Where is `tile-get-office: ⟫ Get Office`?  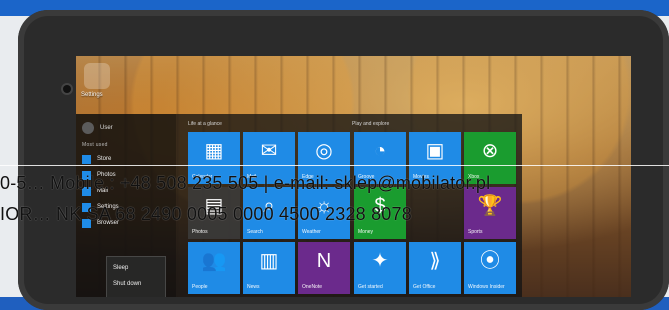
tile-get-office: ⟫ Get Office is located at coordinates (435, 268).